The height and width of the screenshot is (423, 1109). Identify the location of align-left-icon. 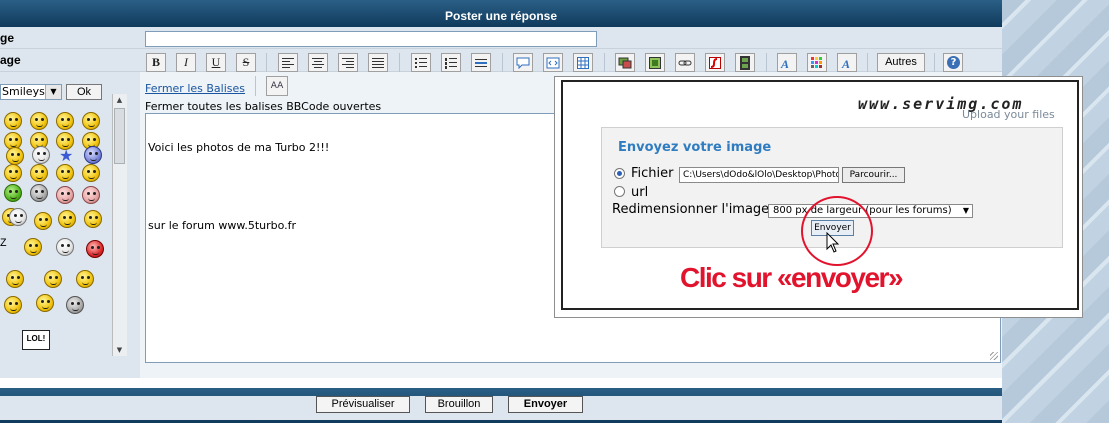
(288, 63).